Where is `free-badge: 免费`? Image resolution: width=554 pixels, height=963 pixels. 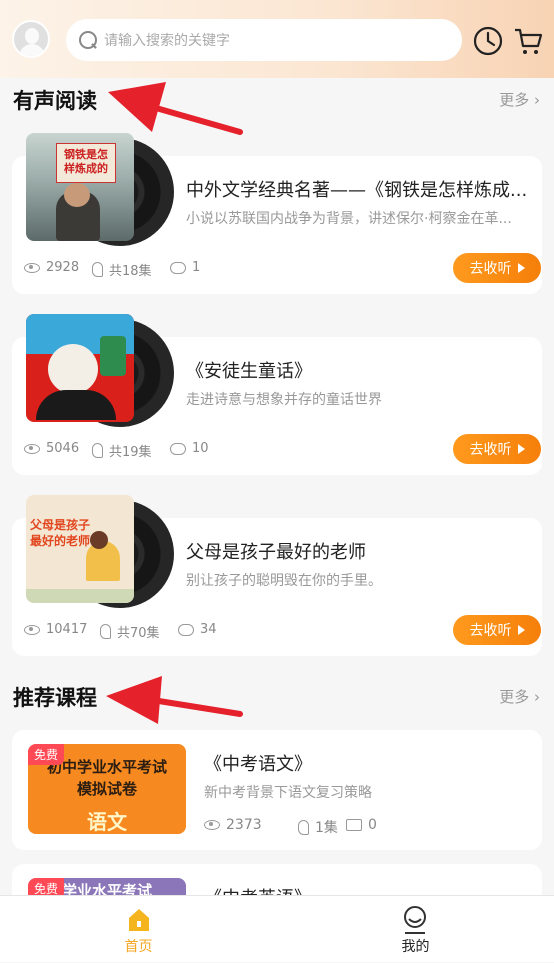 free-badge: 免费 is located at coordinates (46, 754).